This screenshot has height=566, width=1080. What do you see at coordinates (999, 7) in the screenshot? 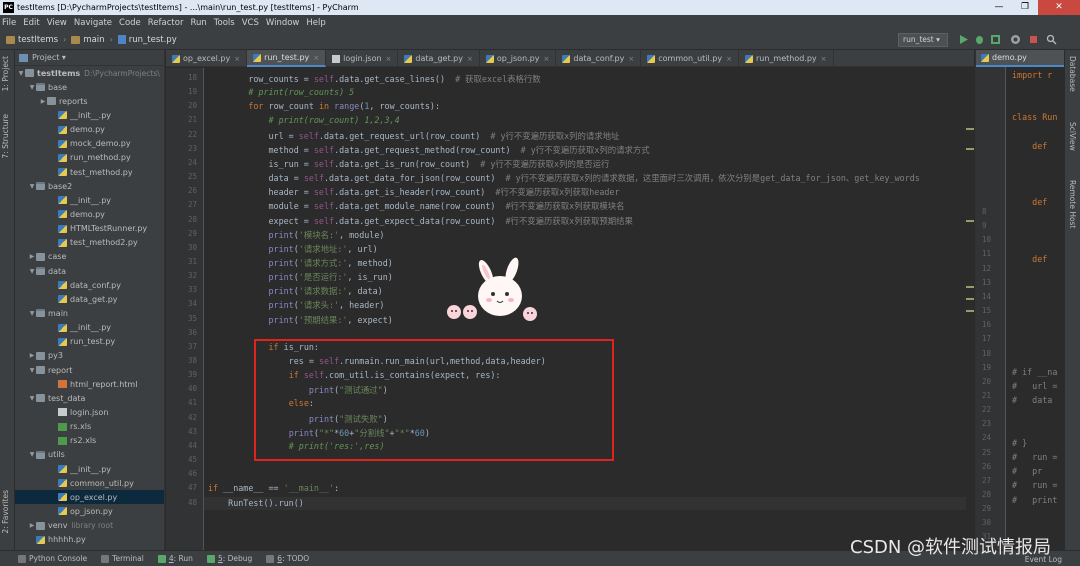
I see `minimize-button: —` at bounding box center [999, 7].